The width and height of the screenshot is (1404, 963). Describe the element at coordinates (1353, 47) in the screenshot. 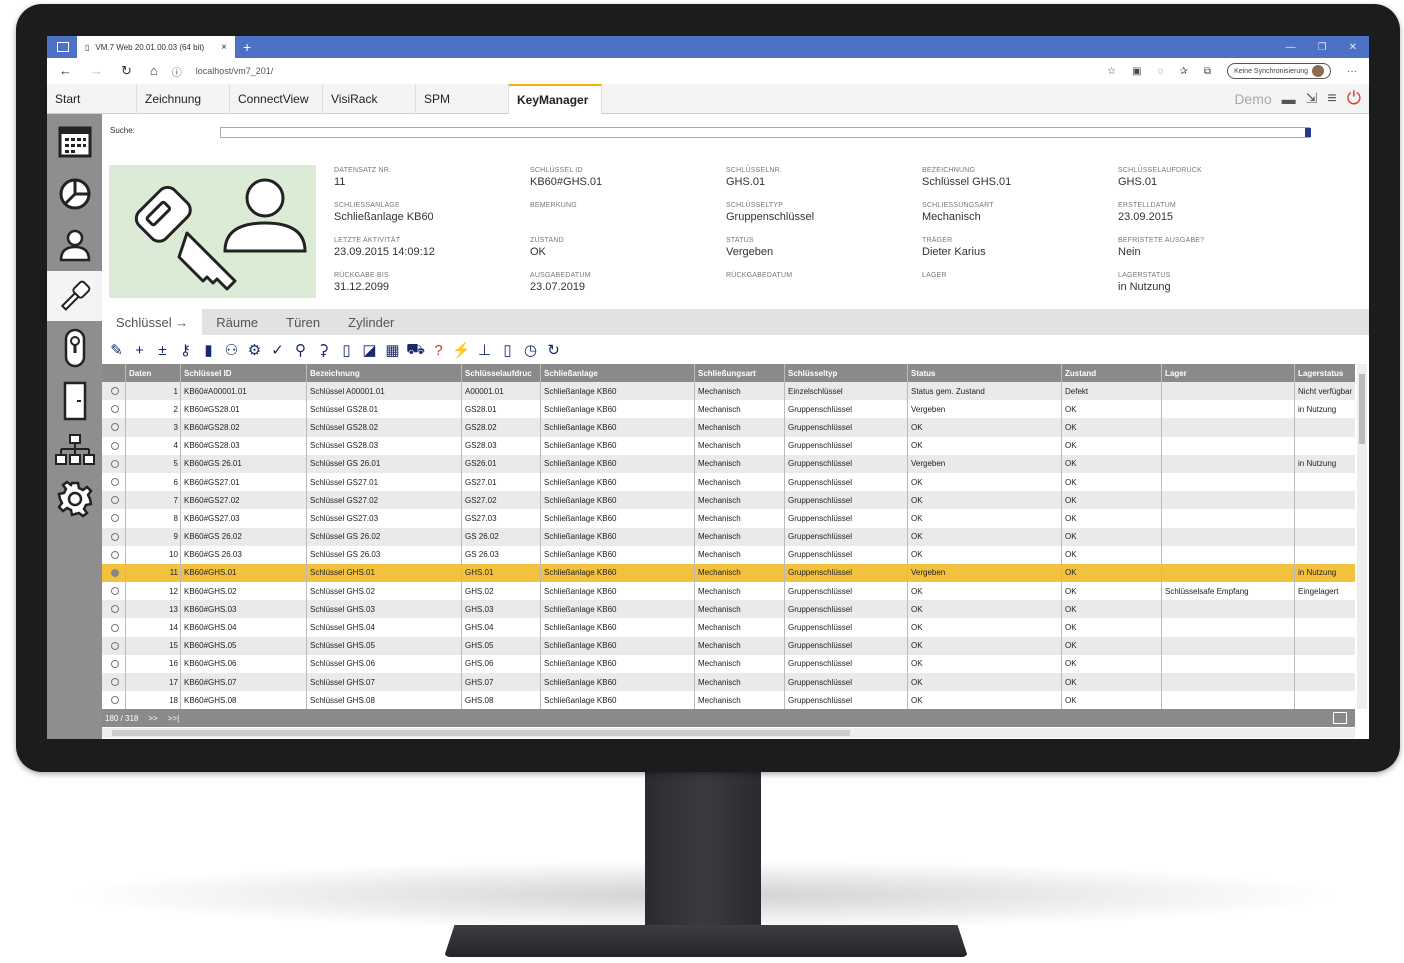

I see `close-window-icon: ✕` at that location.